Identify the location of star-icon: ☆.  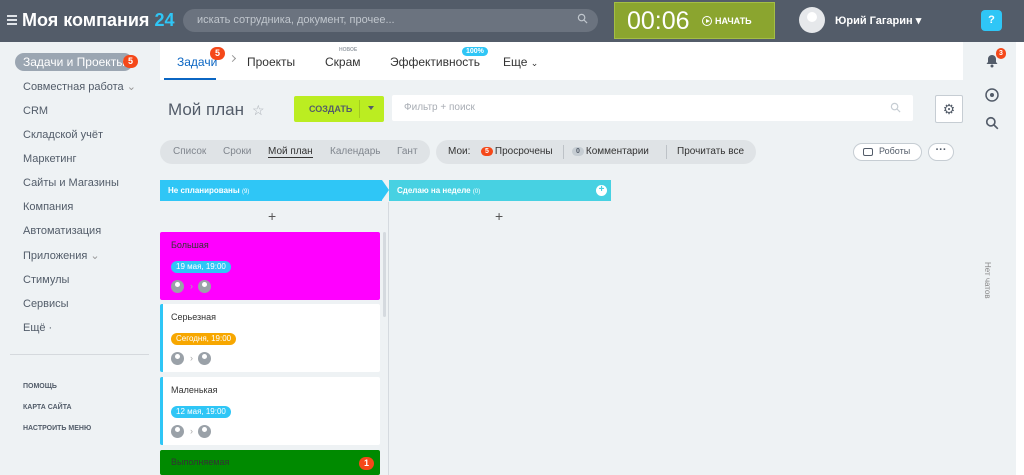
(258, 110).